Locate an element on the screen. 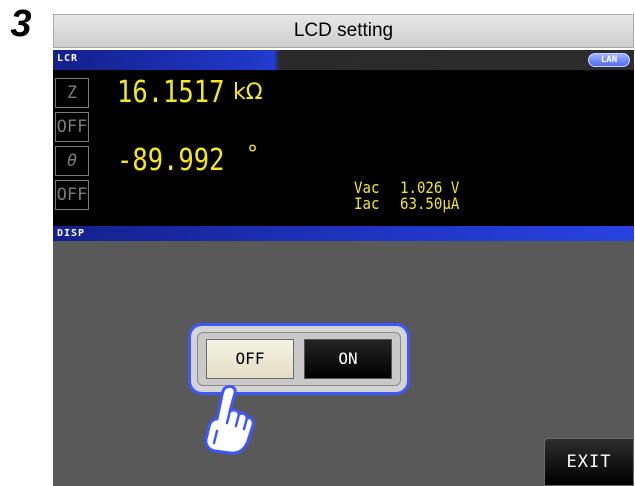 Image resolution: width=635 pixels, height=486 pixels. monitor-iac-label: Iac is located at coordinates (367, 203).